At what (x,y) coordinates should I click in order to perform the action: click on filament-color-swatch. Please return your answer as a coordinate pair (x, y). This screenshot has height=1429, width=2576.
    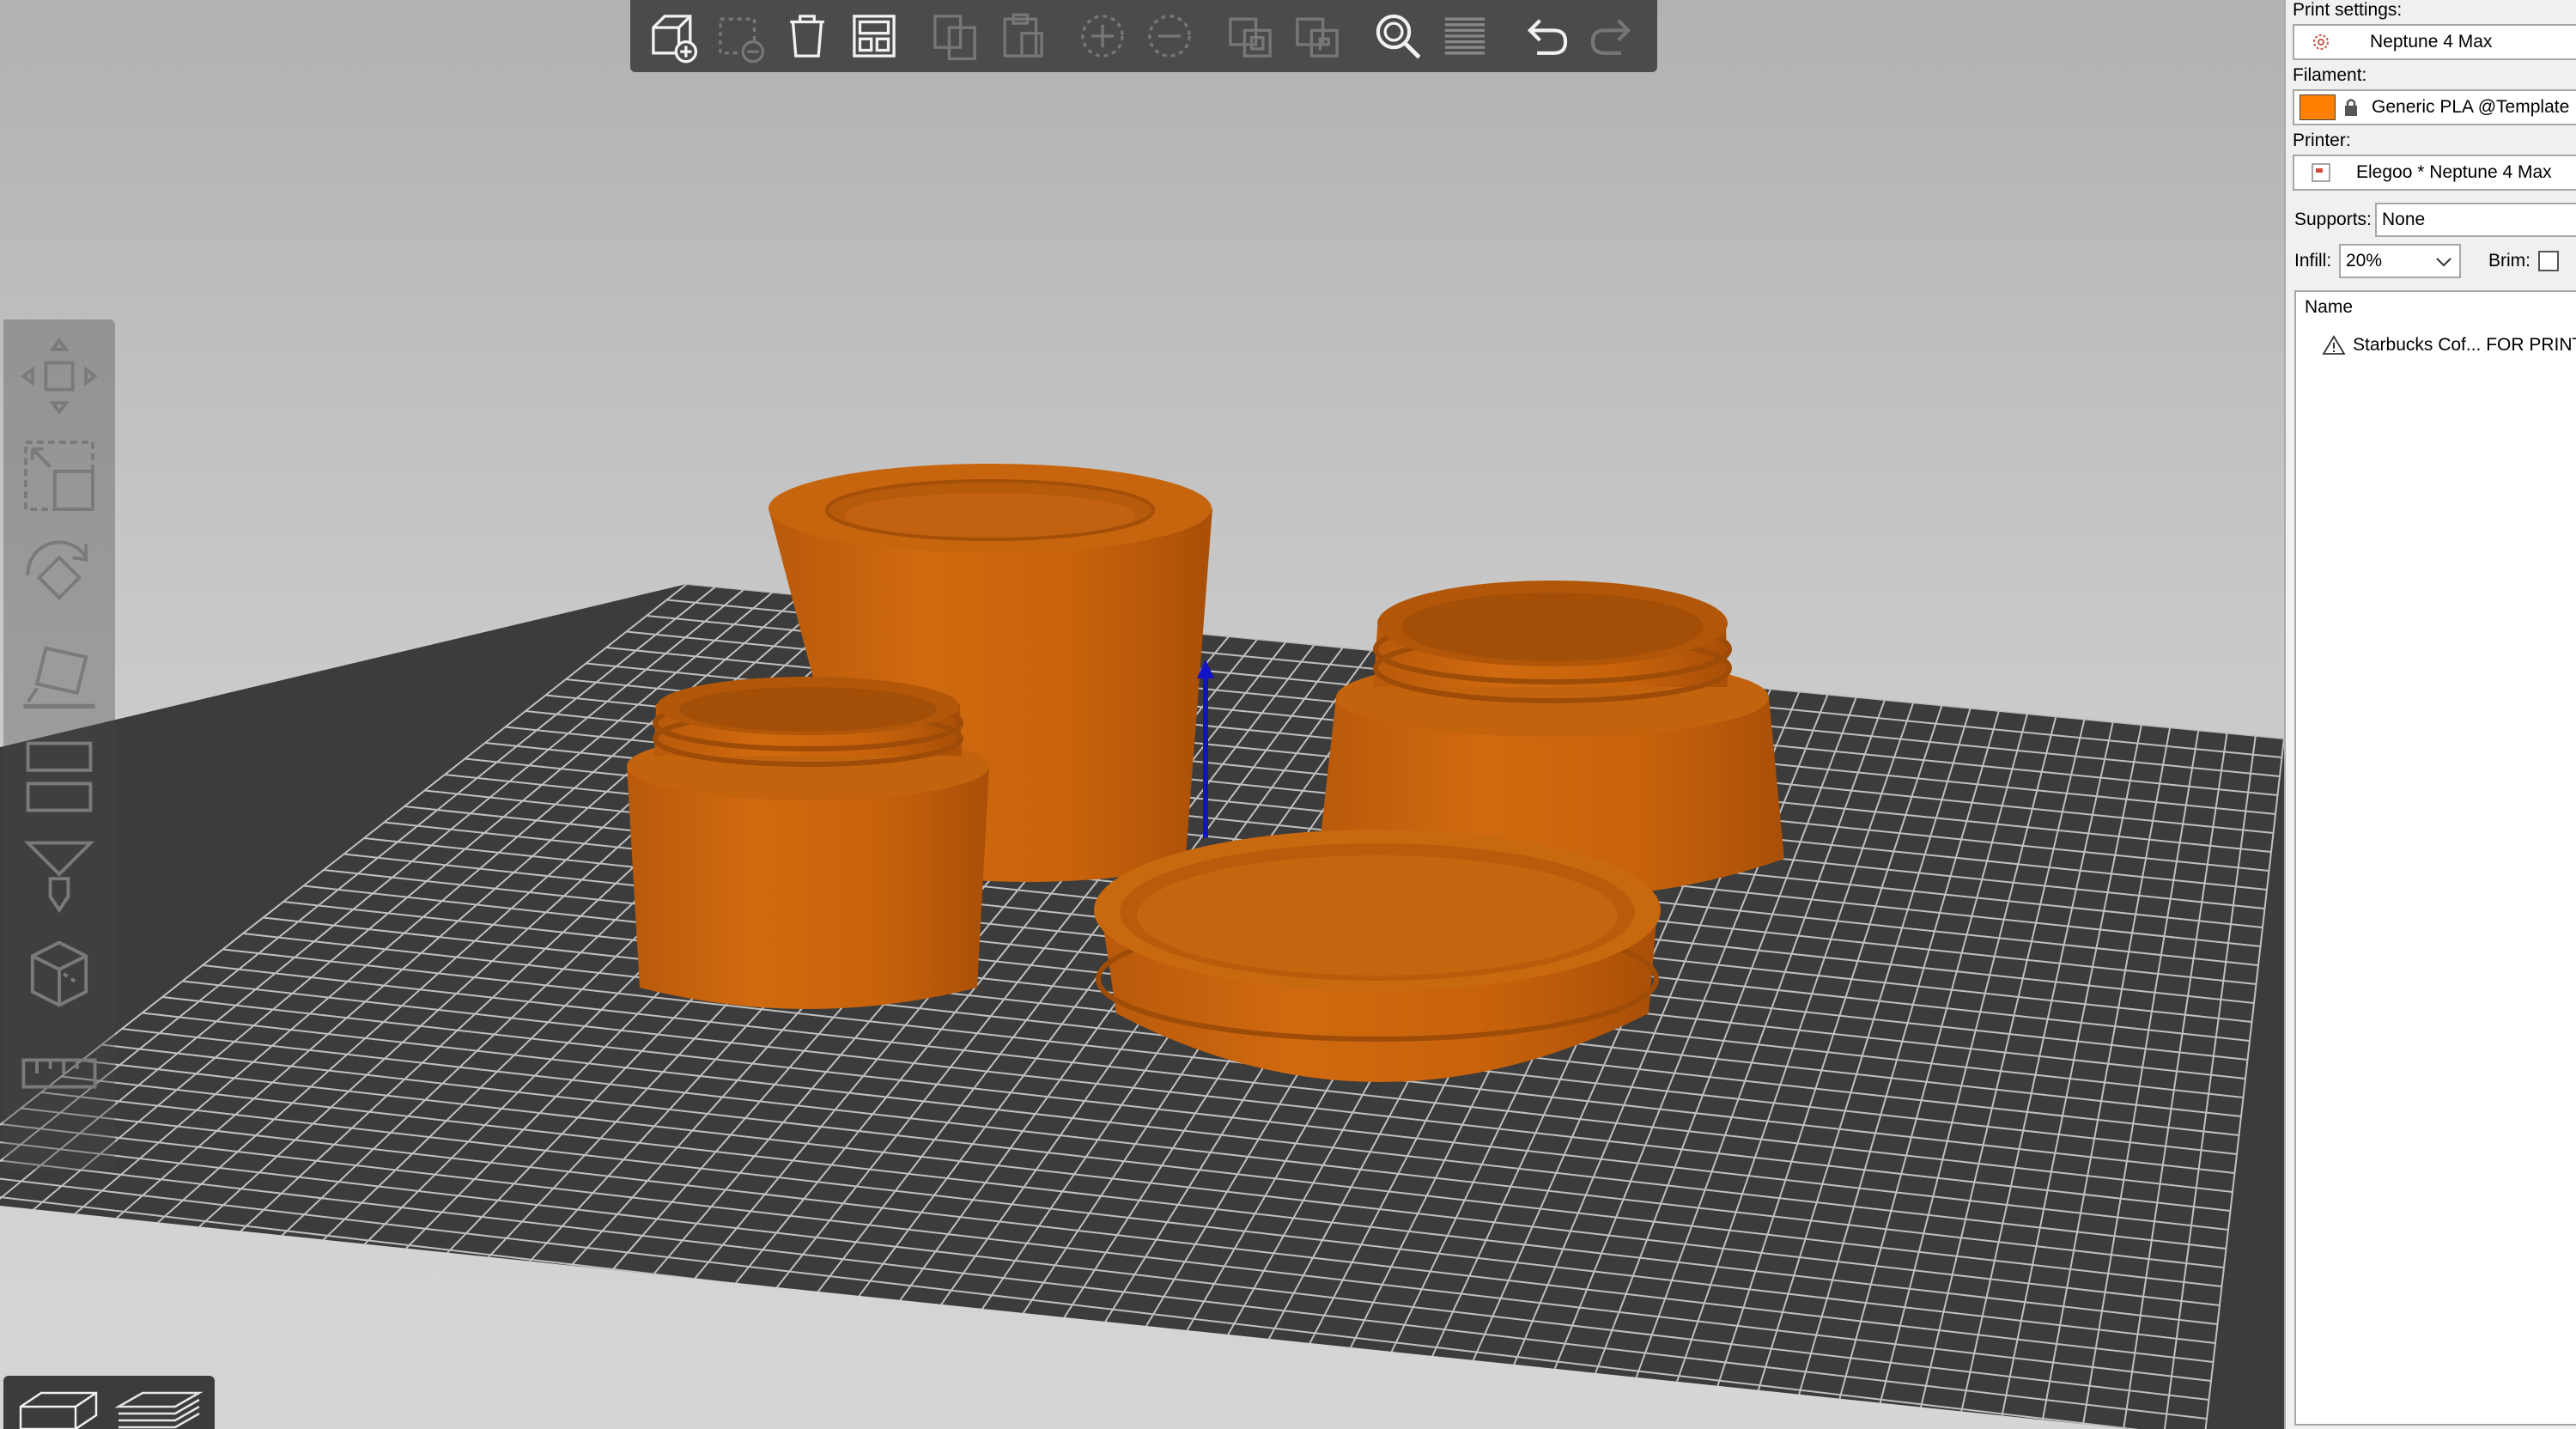
    Looking at the image, I should click on (2318, 107).